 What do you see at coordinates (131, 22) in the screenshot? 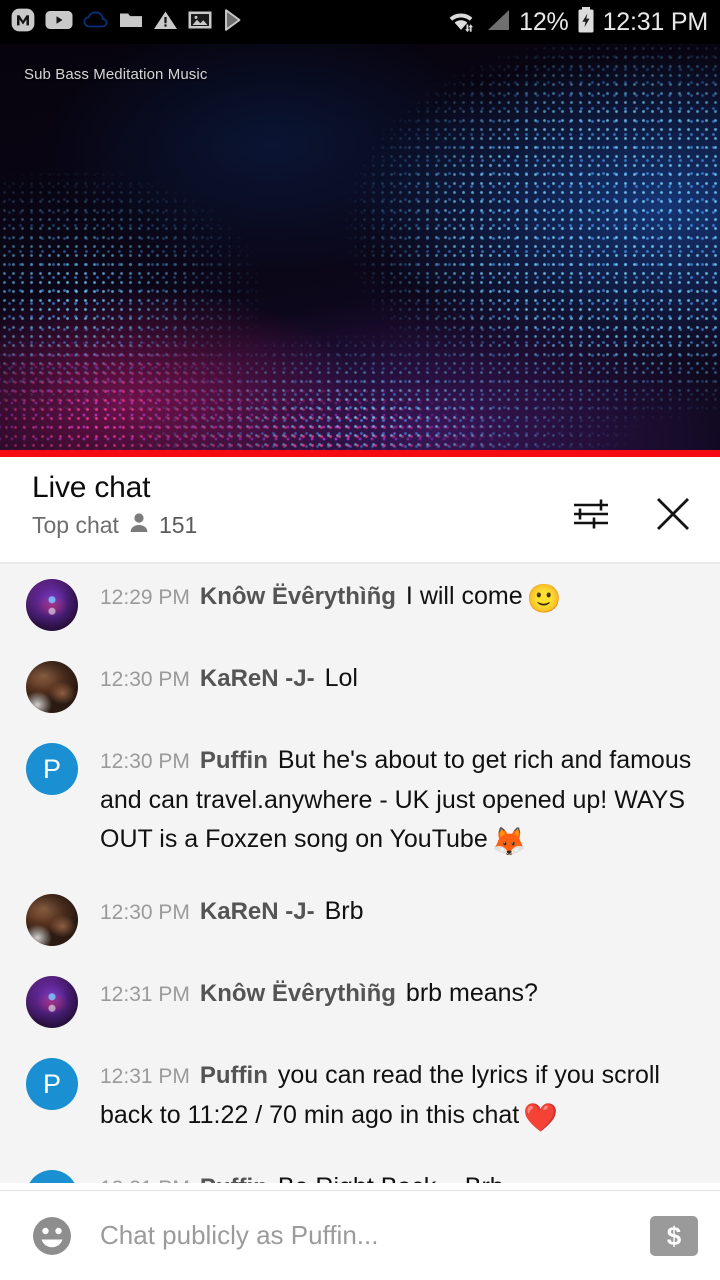
I see `folder-icon` at bounding box center [131, 22].